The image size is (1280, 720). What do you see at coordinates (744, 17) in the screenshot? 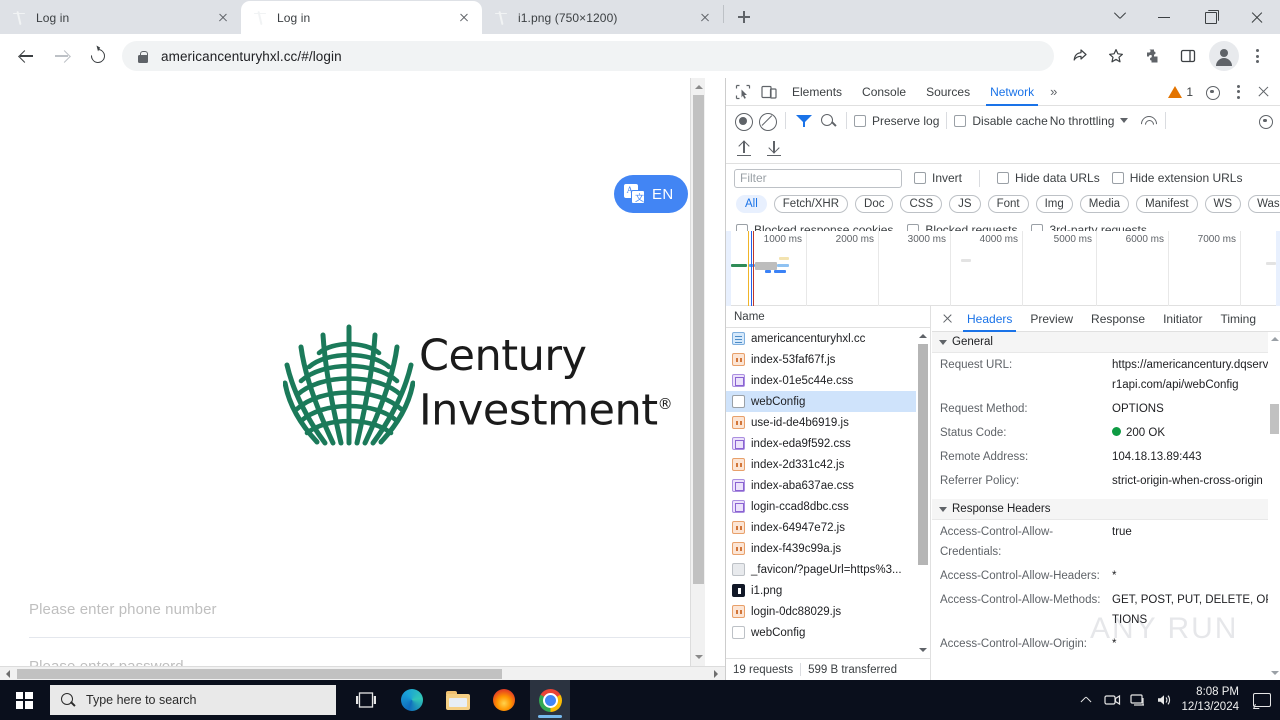
I see `new-tab-button` at bounding box center [744, 17].